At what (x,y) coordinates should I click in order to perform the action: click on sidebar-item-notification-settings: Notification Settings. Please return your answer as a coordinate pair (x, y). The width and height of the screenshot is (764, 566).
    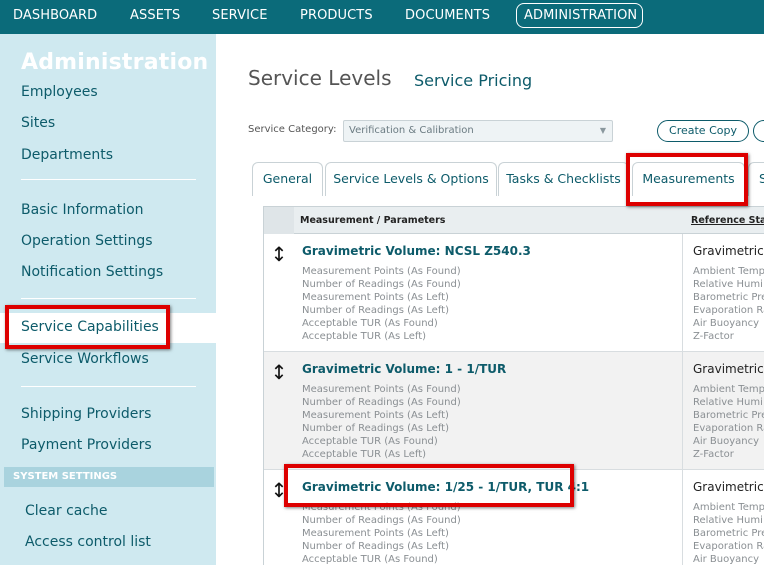
    Looking at the image, I should click on (92, 272).